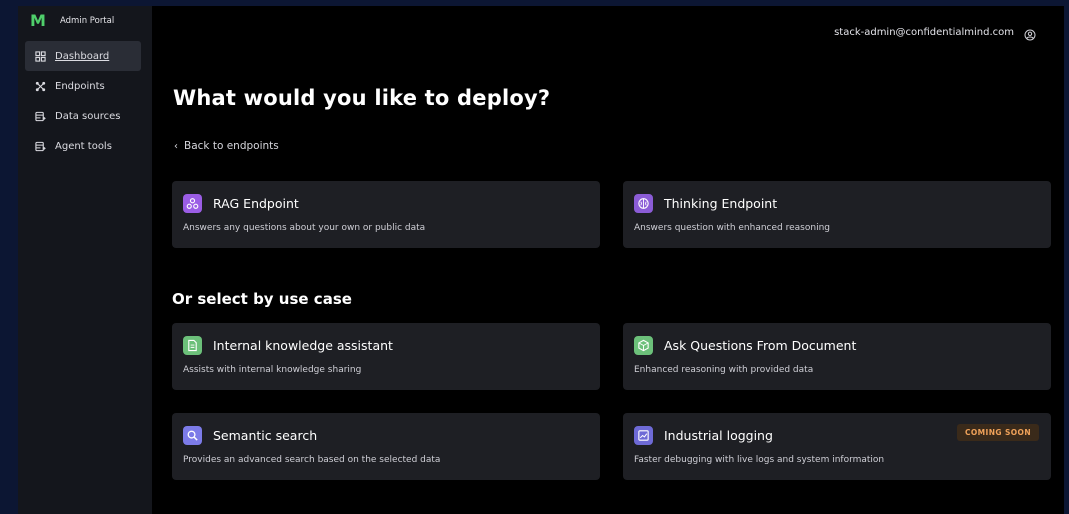 This screenshot has height=514, width=1069. What do you see at coordinates (724, 370) in the screenshot?
I see `card-description: Enhanced reasoning with provided data` at bounding box center [724, 370].